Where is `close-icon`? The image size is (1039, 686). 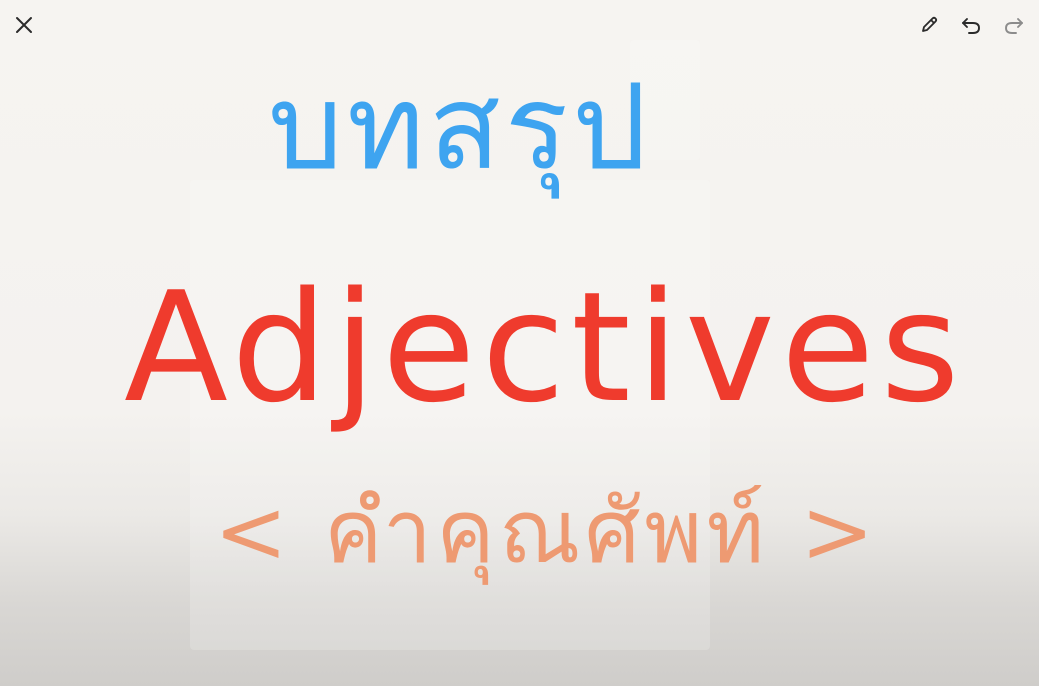
close-icon is located at coordinates (24, 25).